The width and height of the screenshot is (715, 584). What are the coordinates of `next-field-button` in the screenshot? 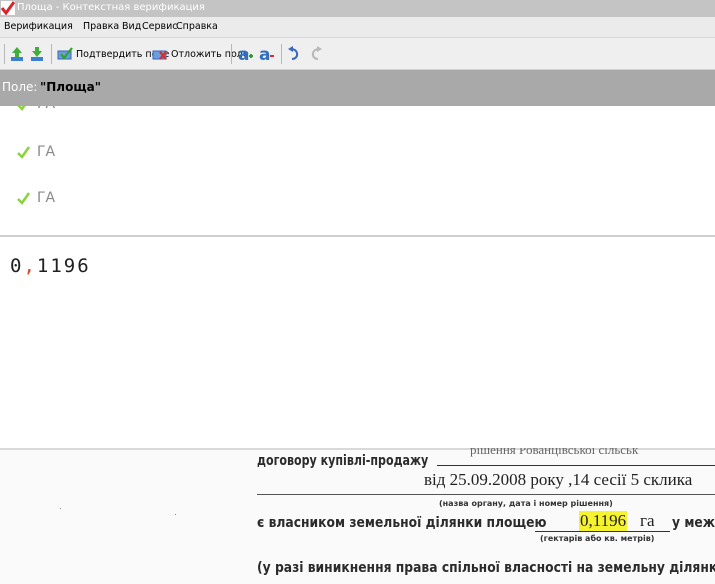 It's located at (37, 54).